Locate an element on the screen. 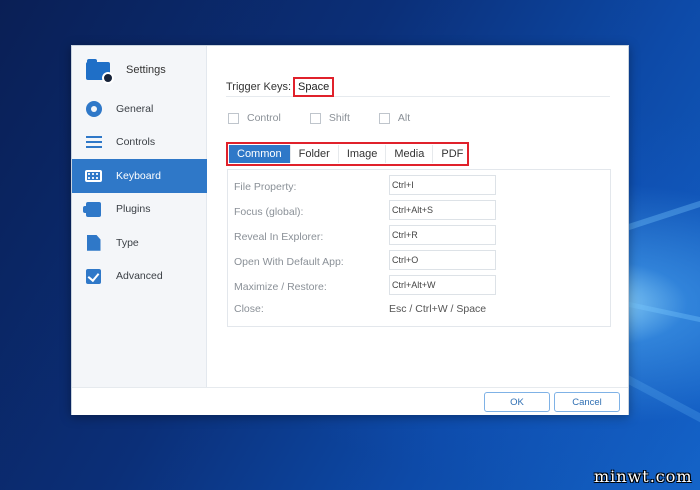 This screenshot has height=490, width=700. watermark: minwt.com is located at coordinates (643, 476).